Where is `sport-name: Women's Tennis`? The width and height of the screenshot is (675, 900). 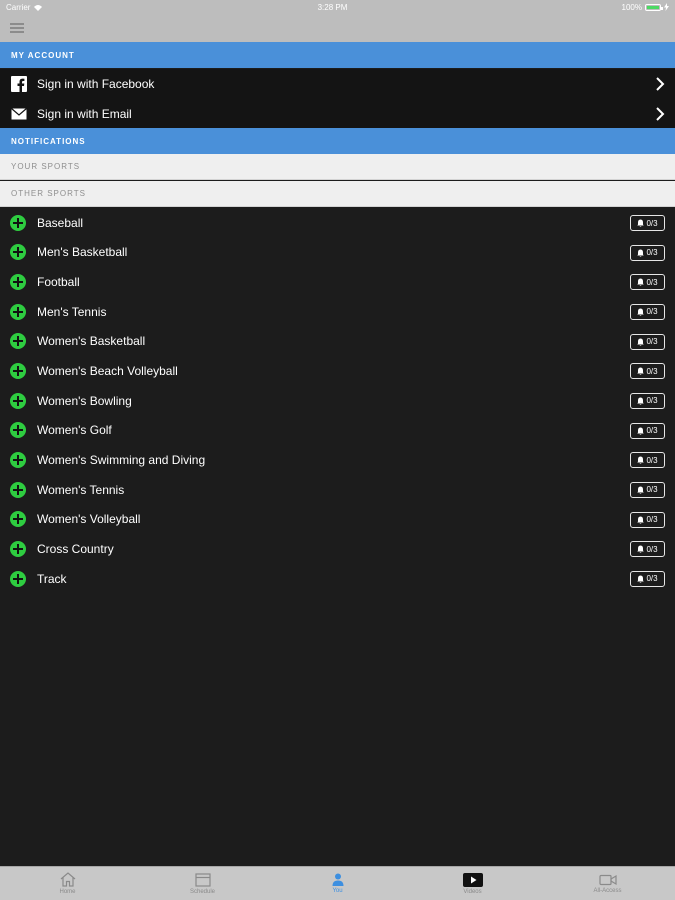 sport-name: Women's Tennis is located at coordinates (81, 489).